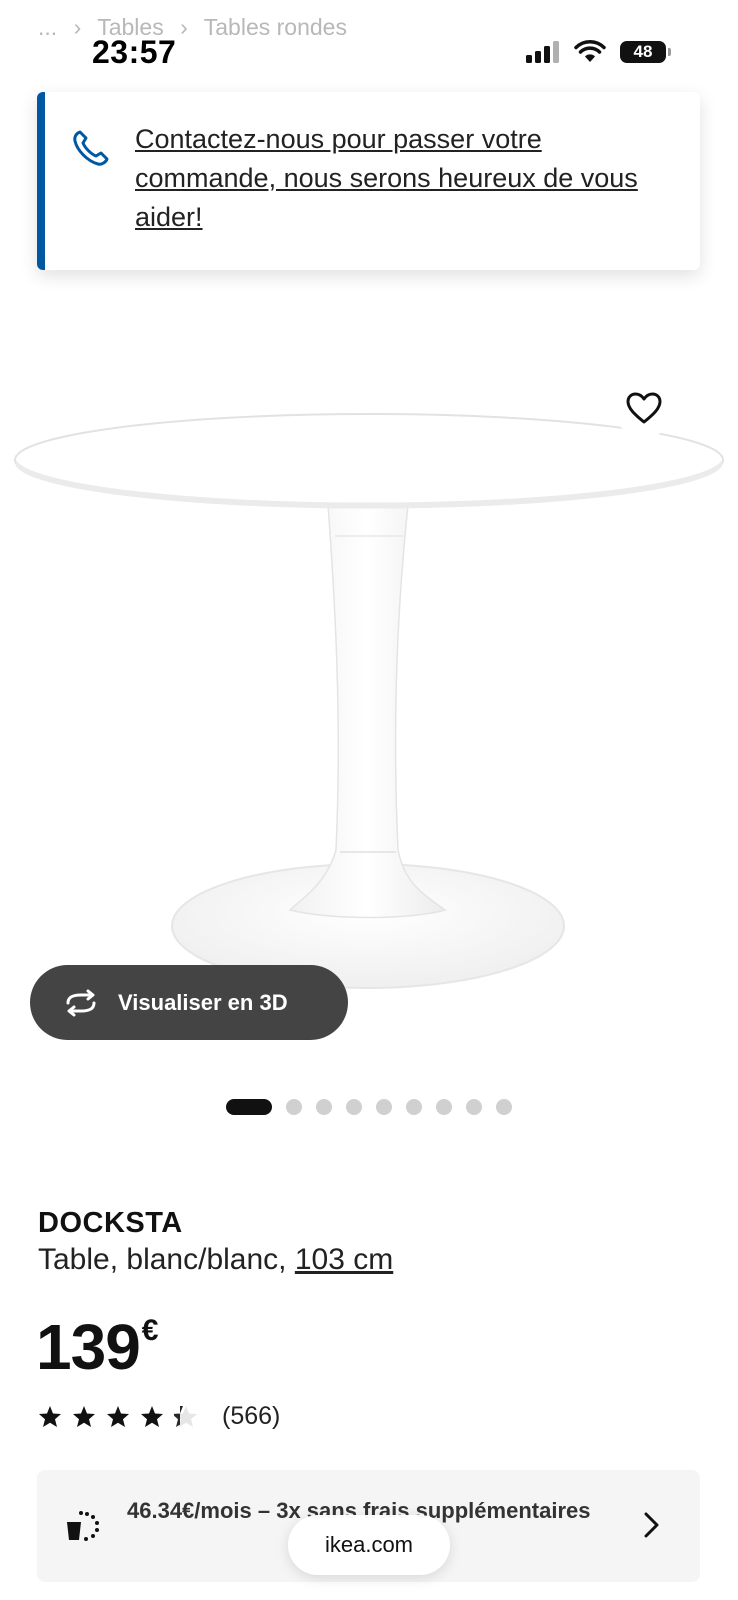 Image resolution: width=738 pixels, height=1600 pixels. Describe the element at coordinates (344, 1259) in the screenshot. I see `size-link: 103 cm` at that location.